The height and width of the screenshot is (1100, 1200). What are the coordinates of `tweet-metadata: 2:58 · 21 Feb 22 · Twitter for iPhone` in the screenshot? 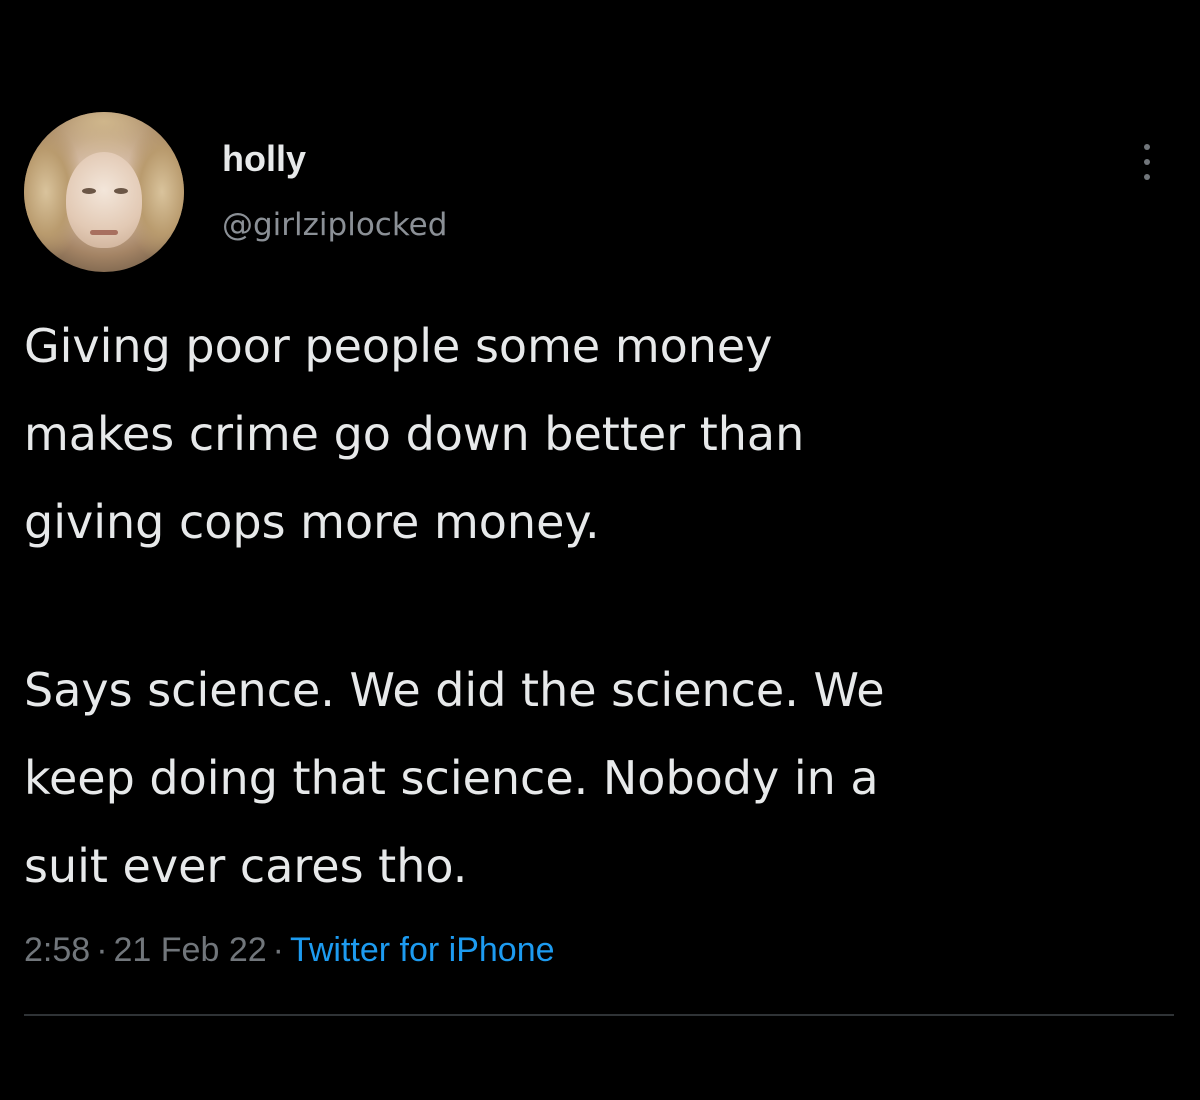 It's located at (289, 950).